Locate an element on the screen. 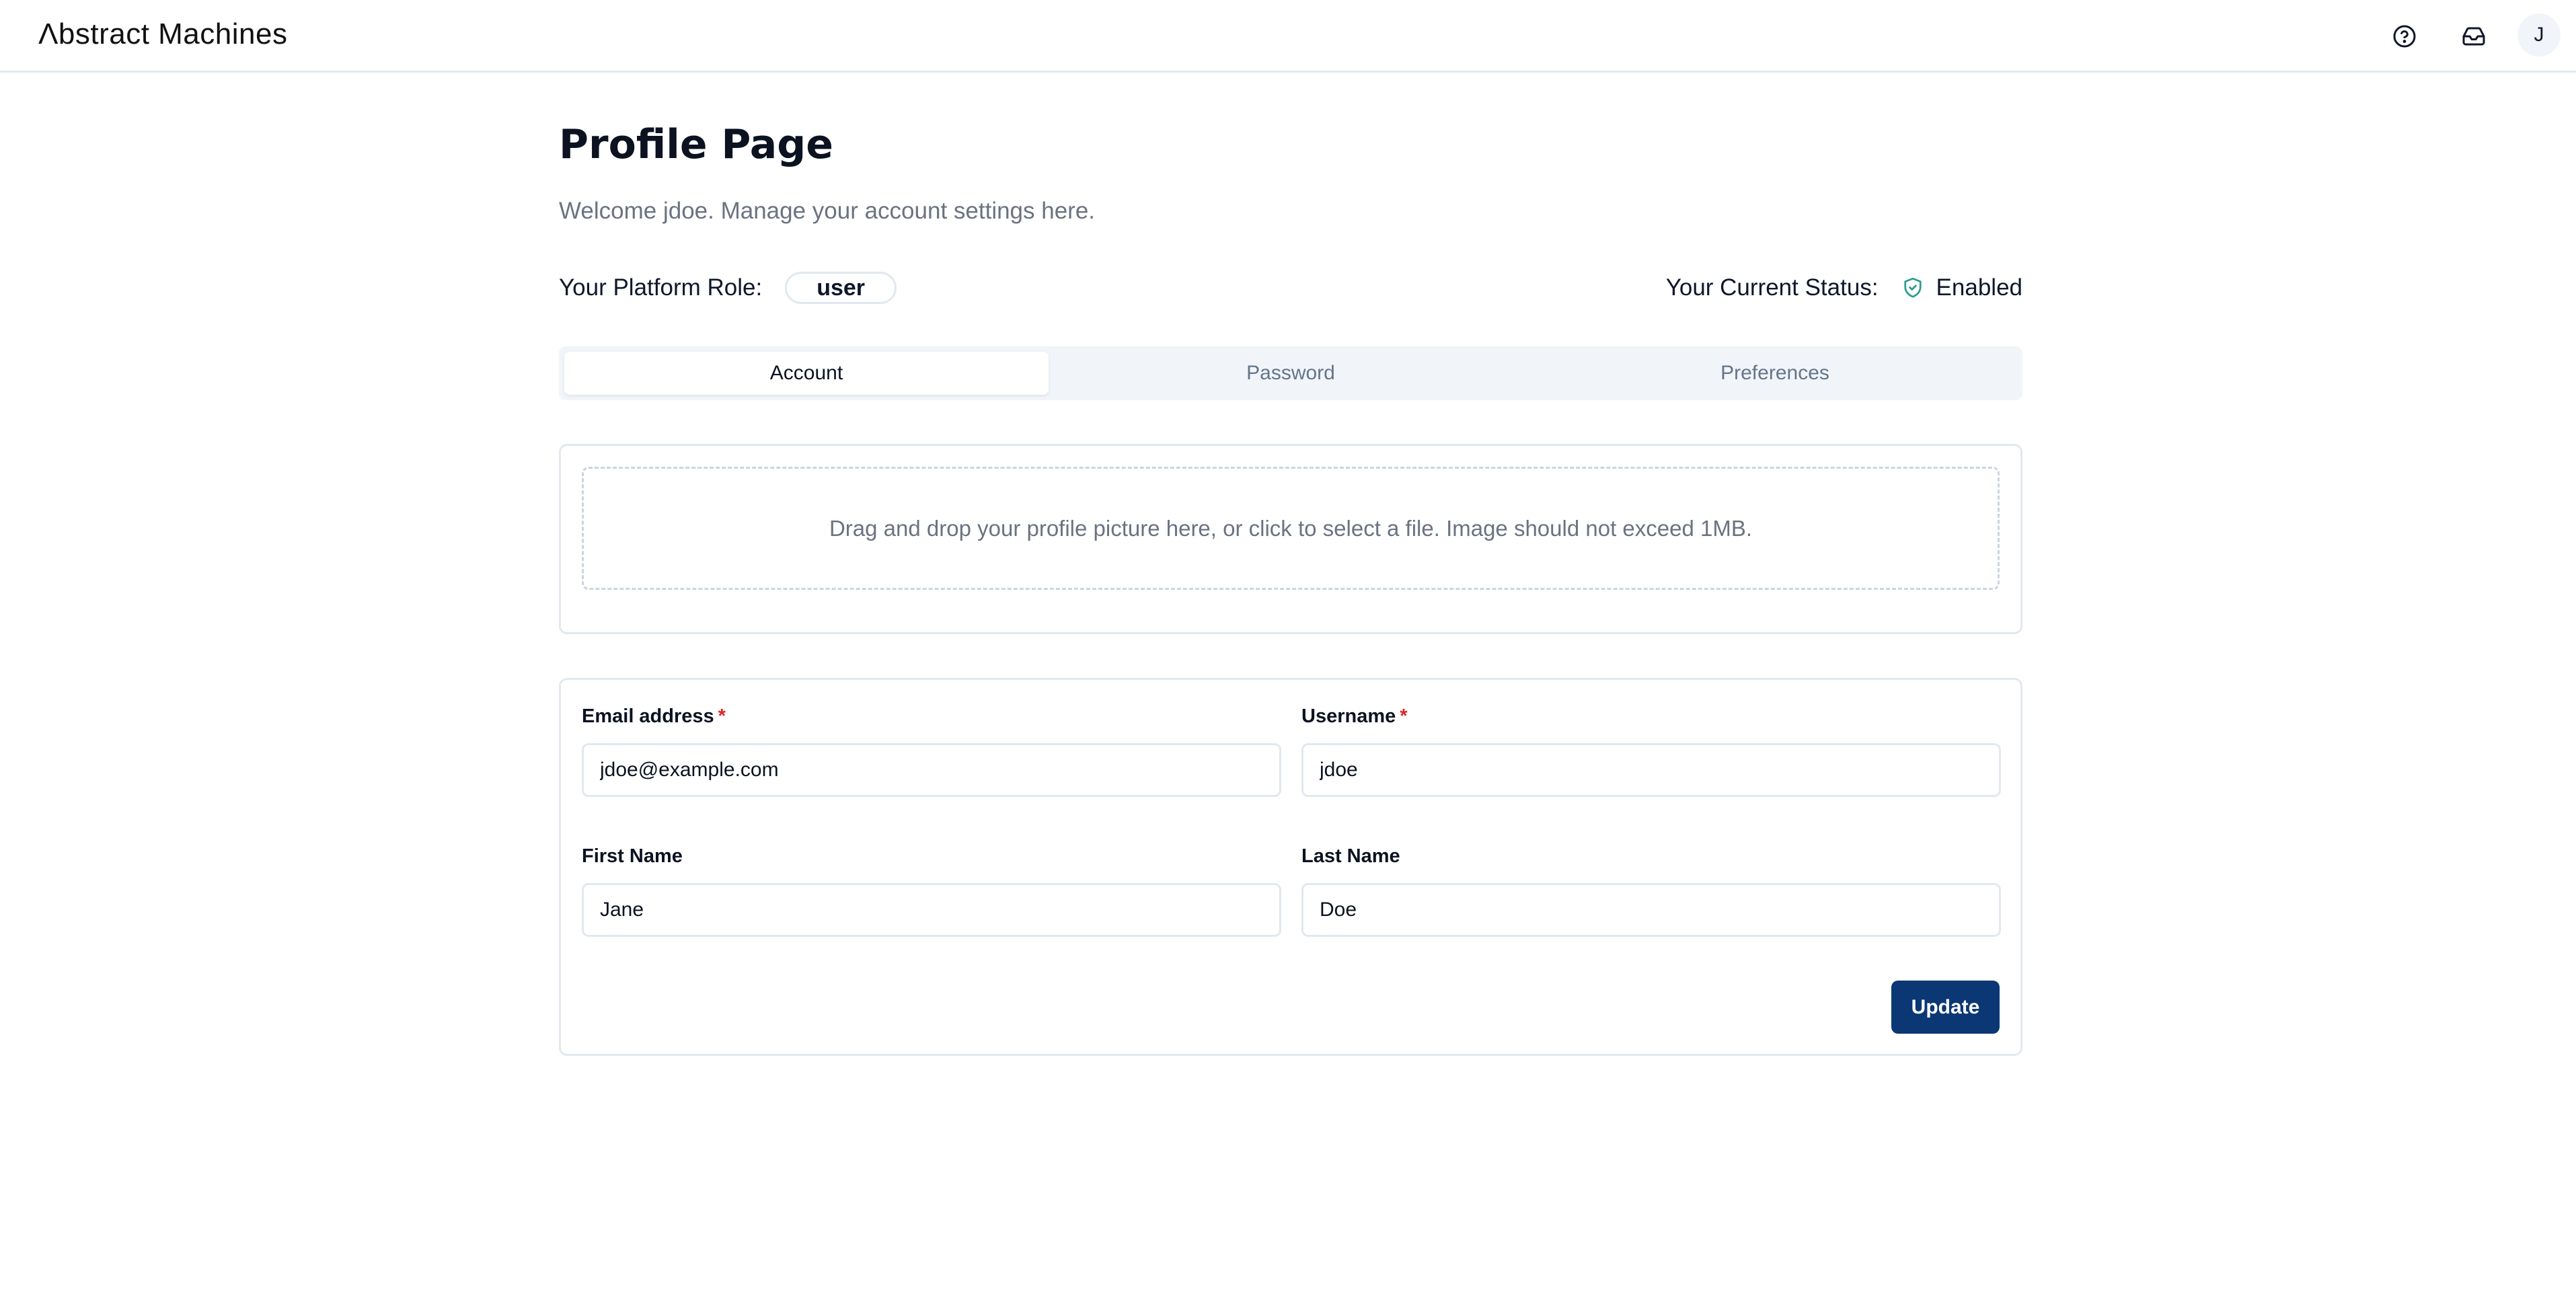 This screenshot has width=2576, height=1298. tab-password: Password is located at coordinates (1291, 373).